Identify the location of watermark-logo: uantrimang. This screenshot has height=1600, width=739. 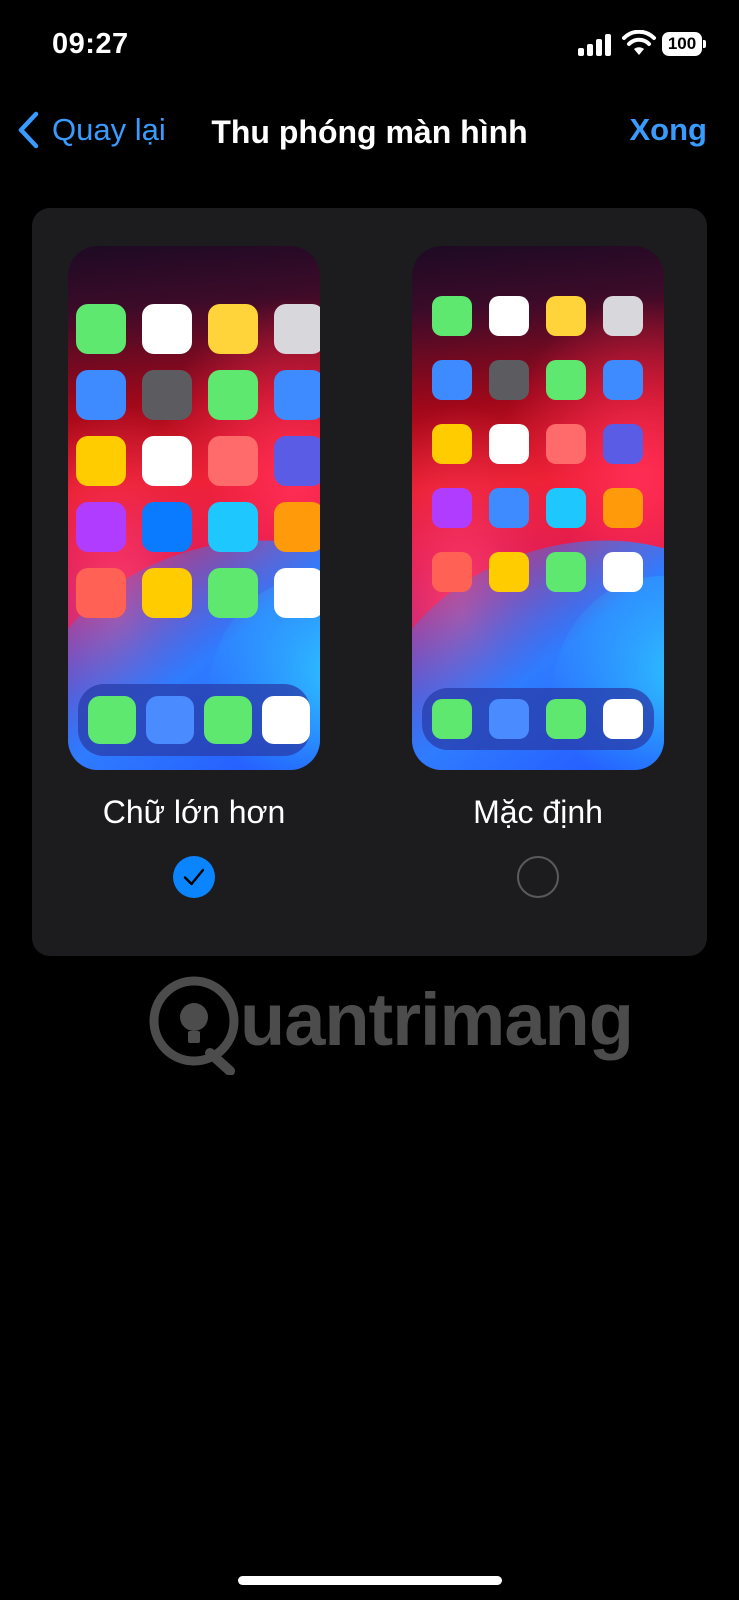
(391, 1030).